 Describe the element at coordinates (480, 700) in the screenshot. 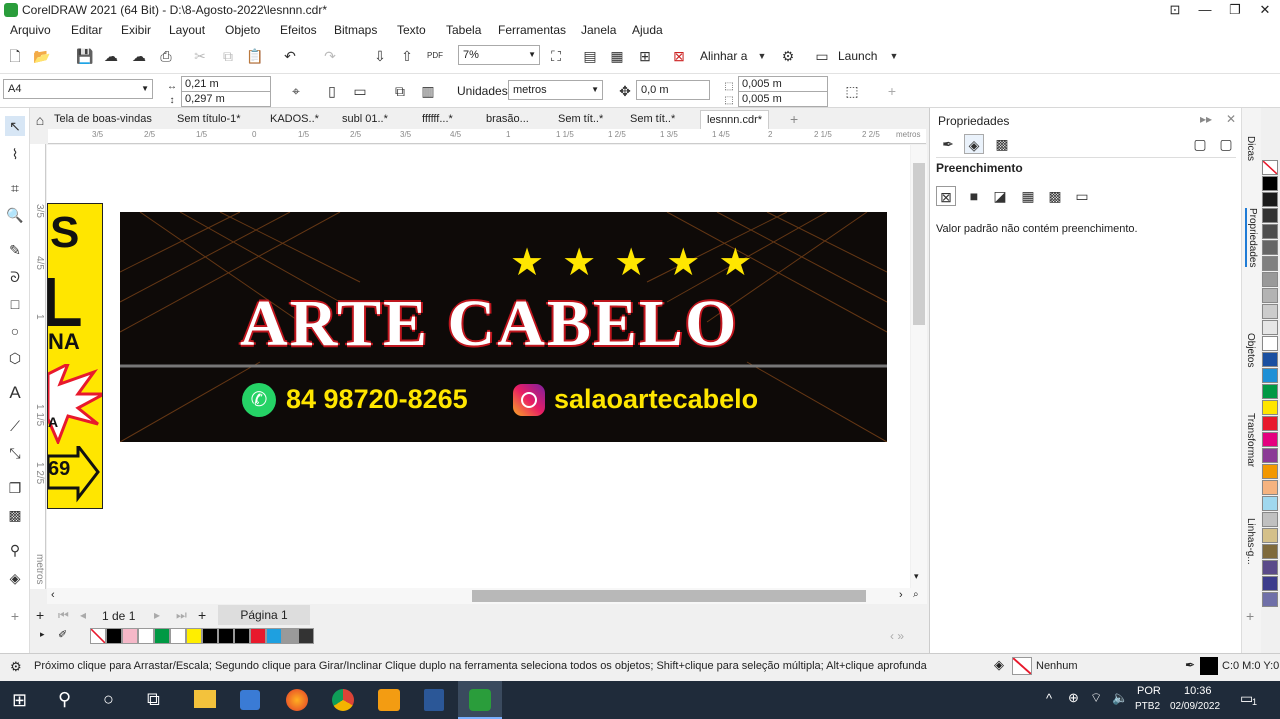

I see `coreldraw-taskbar-button` at that location.